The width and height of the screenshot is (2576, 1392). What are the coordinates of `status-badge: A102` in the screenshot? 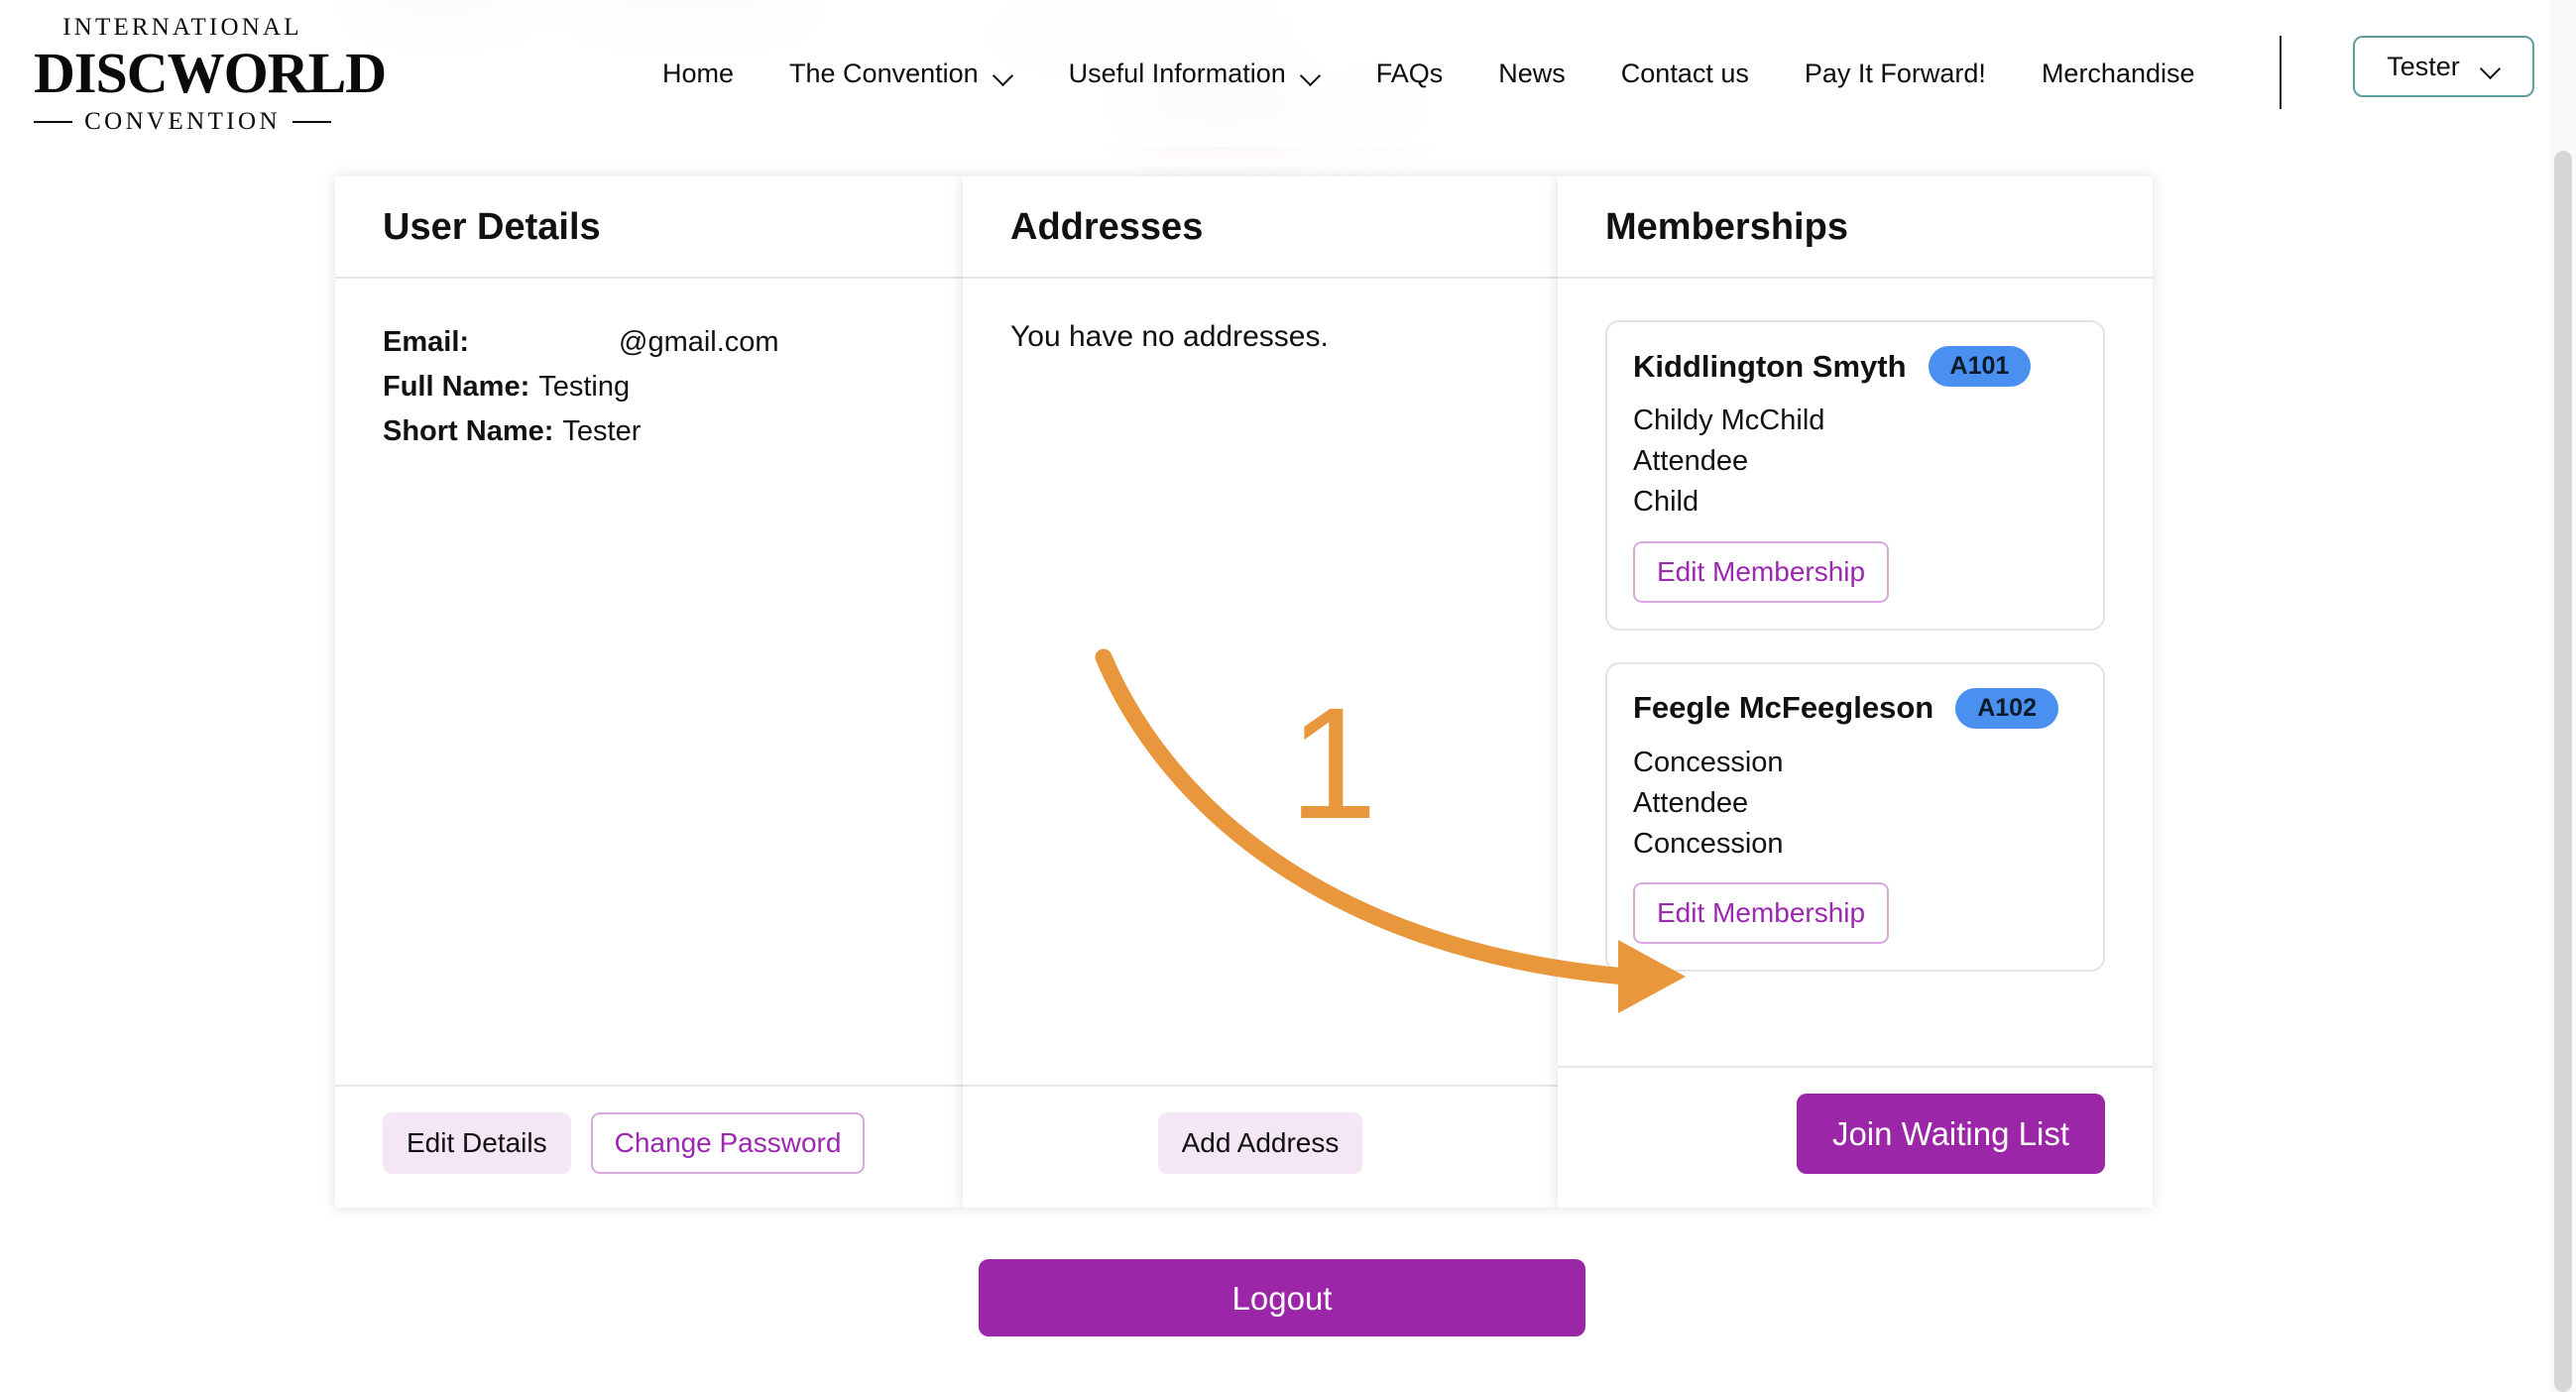 It's located at (2007, 708).